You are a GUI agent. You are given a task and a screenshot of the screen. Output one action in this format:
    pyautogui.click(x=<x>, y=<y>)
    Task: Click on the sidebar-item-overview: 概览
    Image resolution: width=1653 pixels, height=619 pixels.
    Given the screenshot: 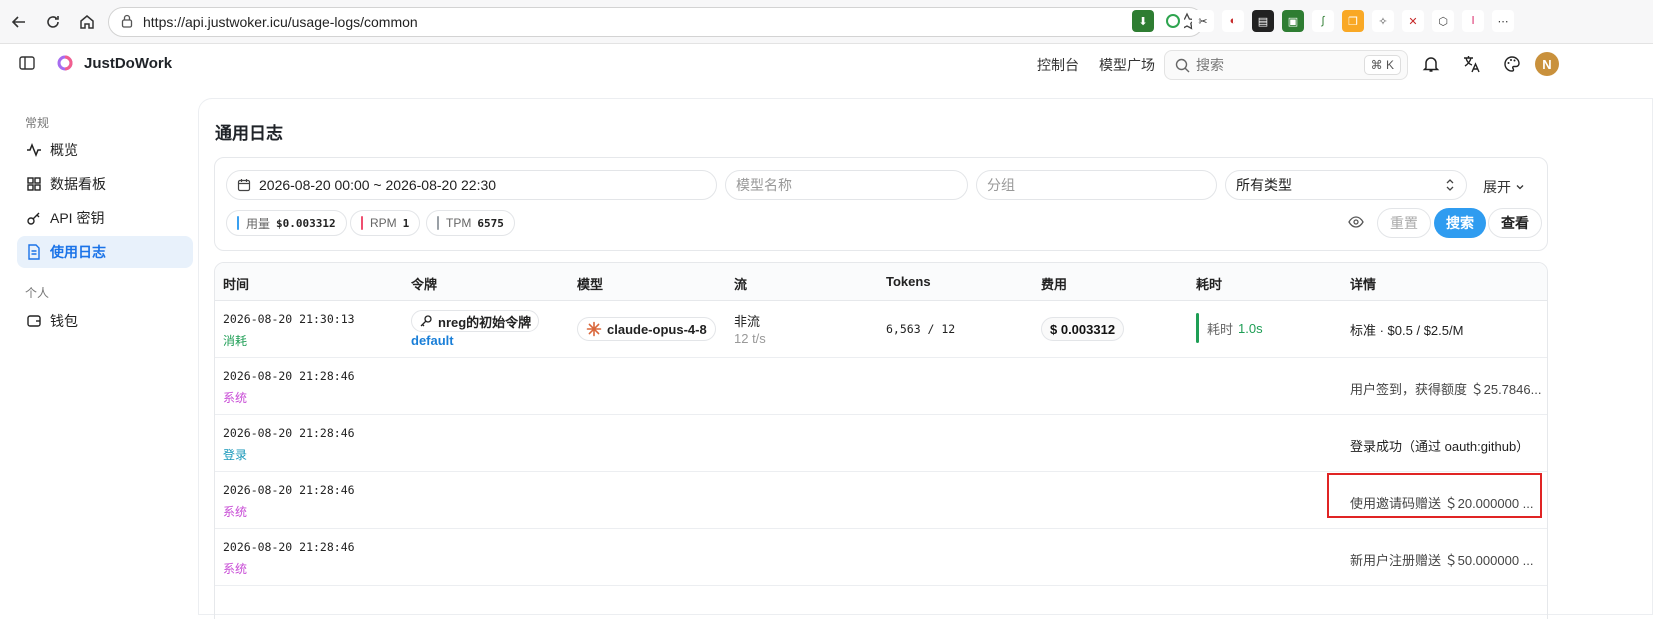 What is the action you would take?
    pyautogui.click(x=105, y=150)
    